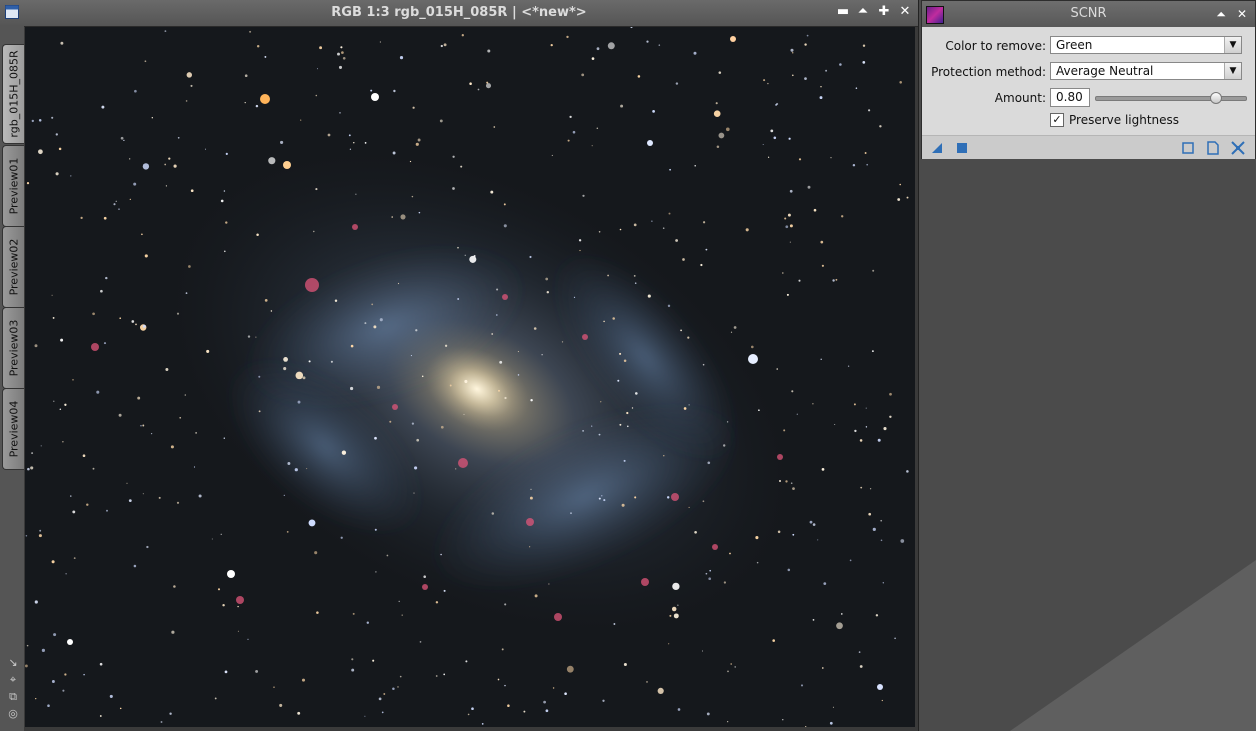 The width and height of the screenshot is (1256, 731). I want to click on protection-method-select: Average Neutral ▼, so click(1146, 71).